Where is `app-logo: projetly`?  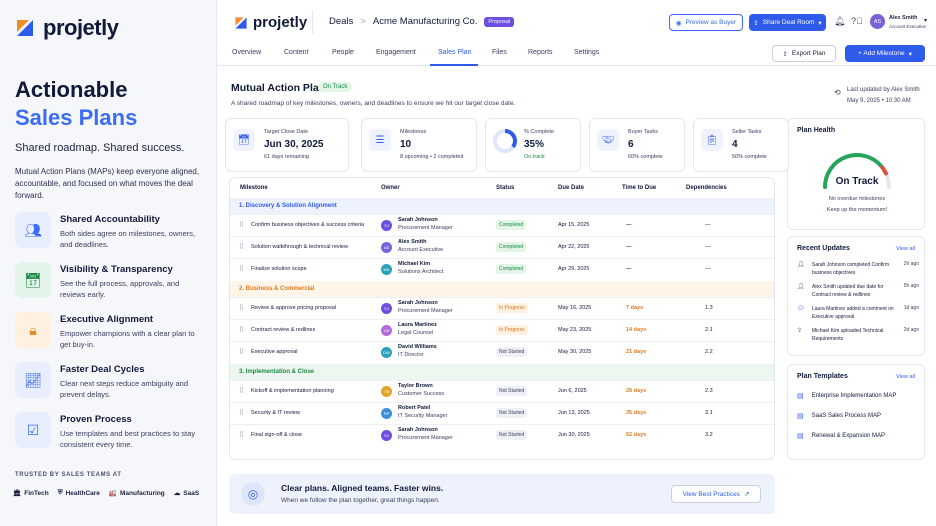 app-logo: projetly is located at coordinates (270, 22).